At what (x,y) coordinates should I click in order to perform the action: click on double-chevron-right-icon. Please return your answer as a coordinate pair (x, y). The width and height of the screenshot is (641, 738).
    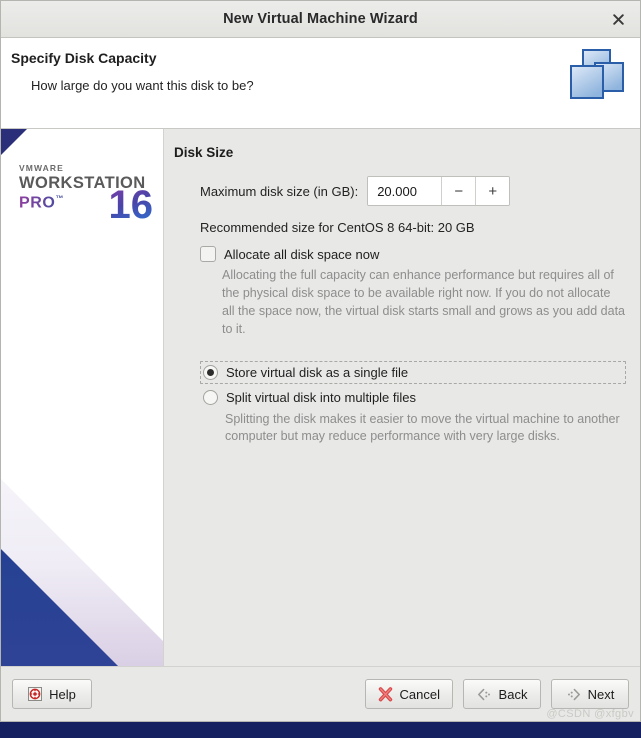
    Looking at the image, I should click on (573, 694).